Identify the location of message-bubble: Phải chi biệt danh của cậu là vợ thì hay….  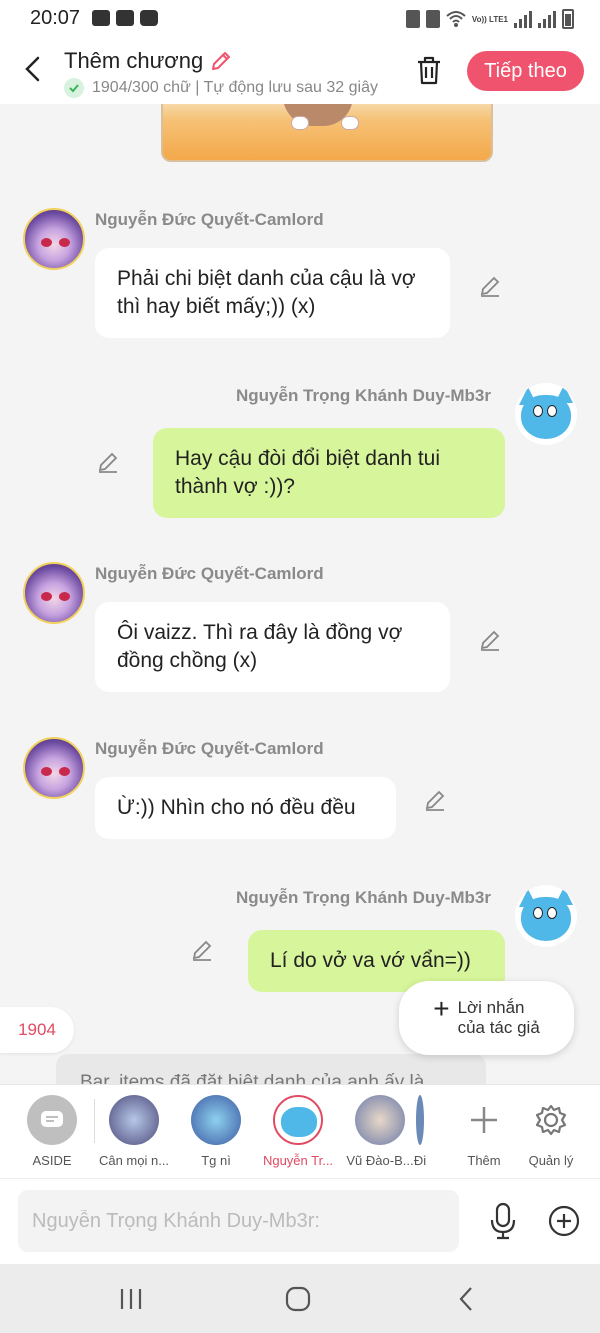
(272, 293).